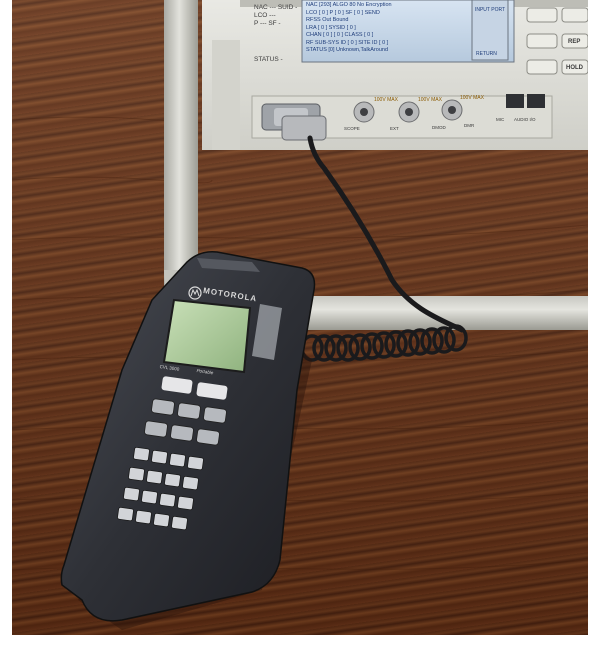  I want to click on screen-left-text: NAC --- SUID - LCO --- P --- SF -, so click(276, 15).